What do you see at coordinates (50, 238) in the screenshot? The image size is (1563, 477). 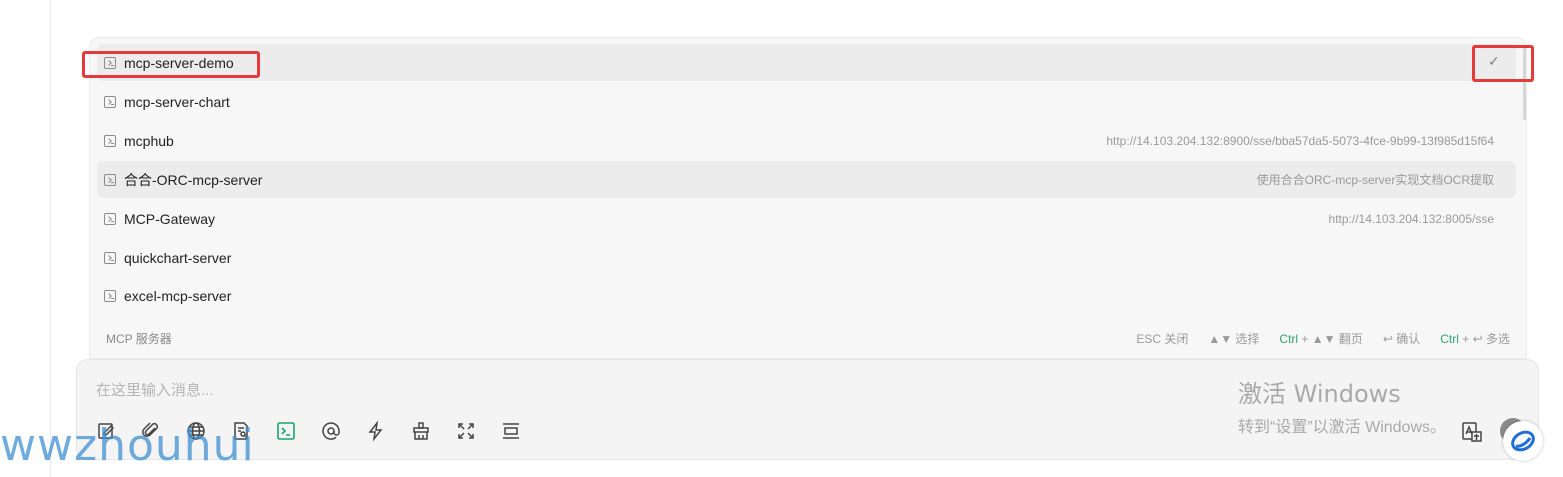 I see `left-divider` at bounding box center [50, 238].